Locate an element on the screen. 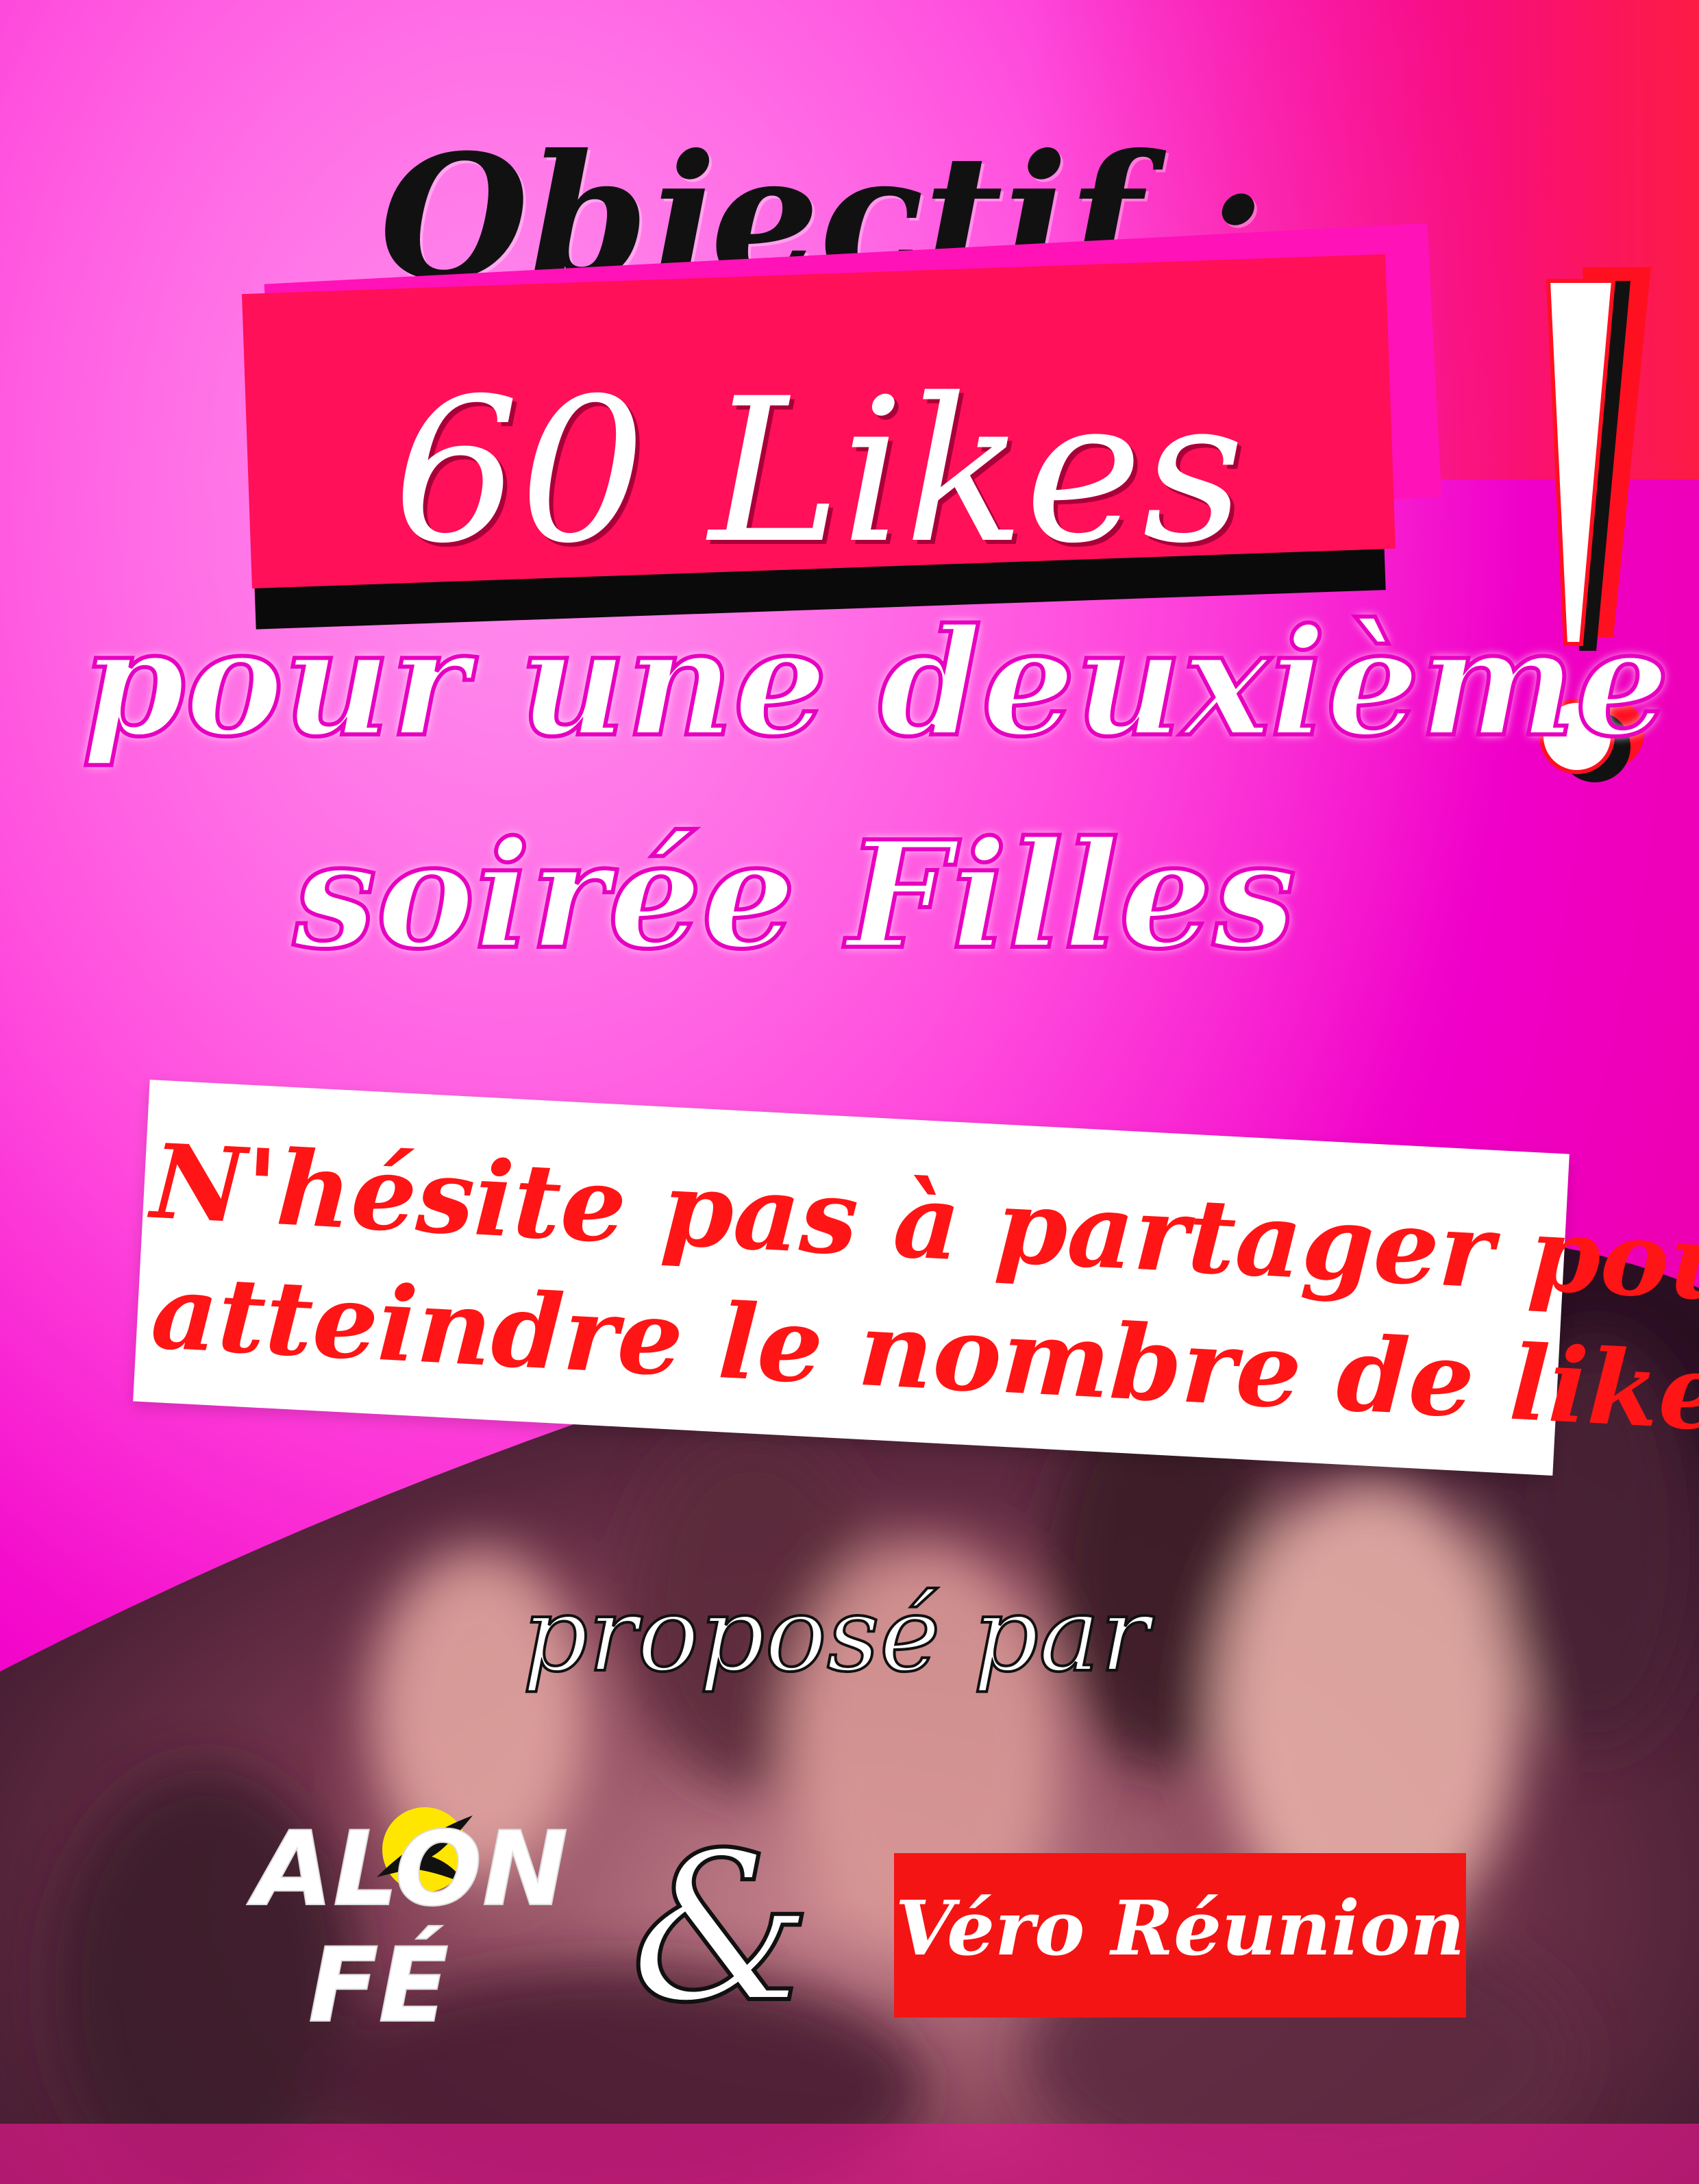  alonfe-logo: ALON FÉ is located at coordinates (407, 1926).